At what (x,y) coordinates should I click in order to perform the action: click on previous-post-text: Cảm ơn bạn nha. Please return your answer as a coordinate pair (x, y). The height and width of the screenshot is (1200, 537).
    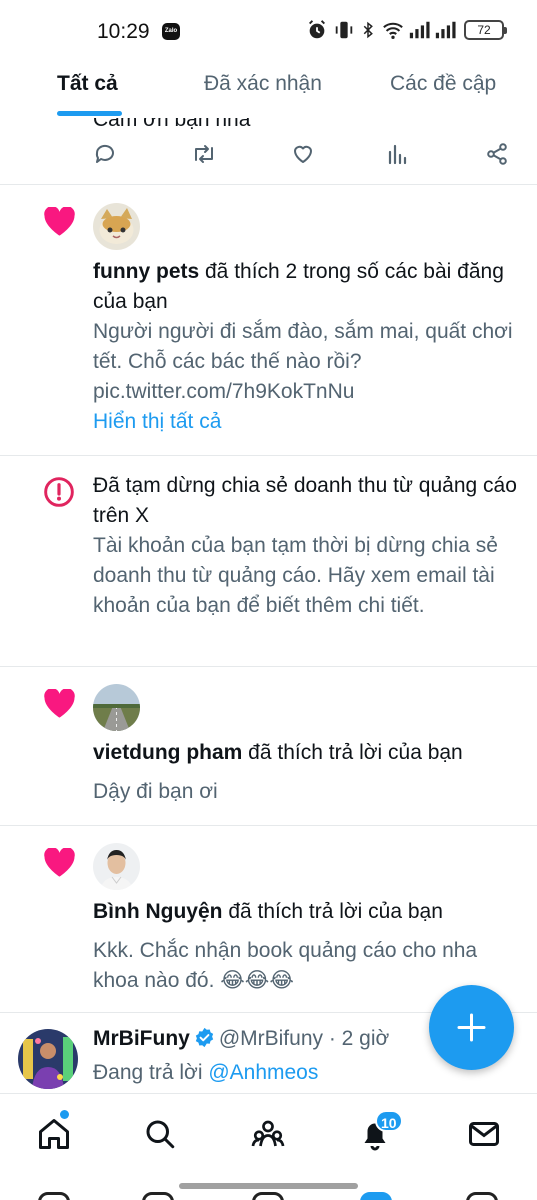
    Looking at the image, I should click on (172, 124).